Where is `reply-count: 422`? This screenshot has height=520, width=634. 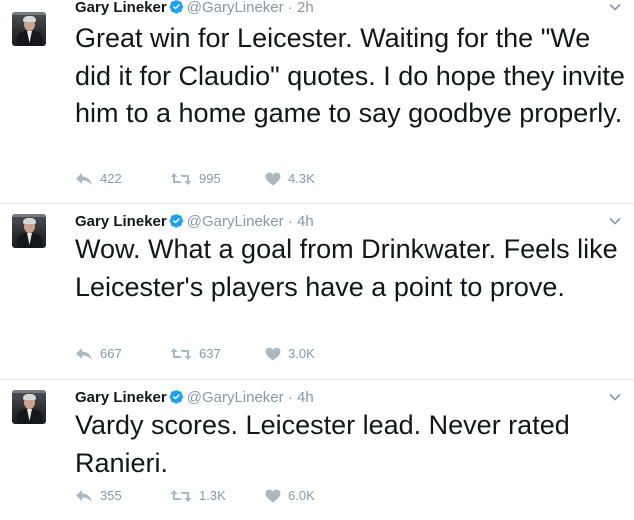 reply-count: 422 is located at coordinates (111, 178).